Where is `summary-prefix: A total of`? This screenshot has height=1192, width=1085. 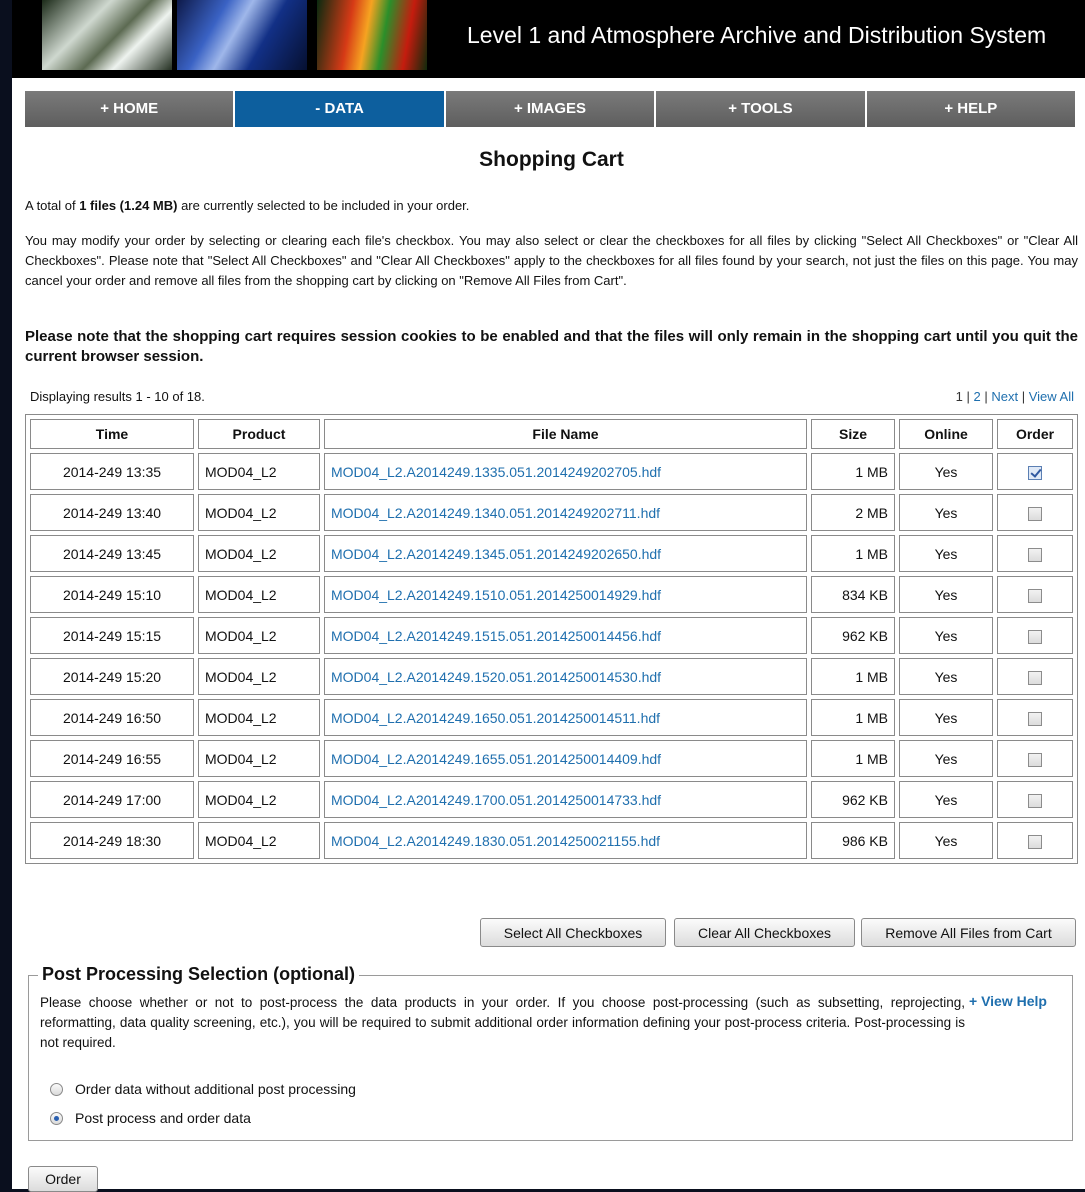 summary-prefix: A total of is located at coordinates (52, 205).